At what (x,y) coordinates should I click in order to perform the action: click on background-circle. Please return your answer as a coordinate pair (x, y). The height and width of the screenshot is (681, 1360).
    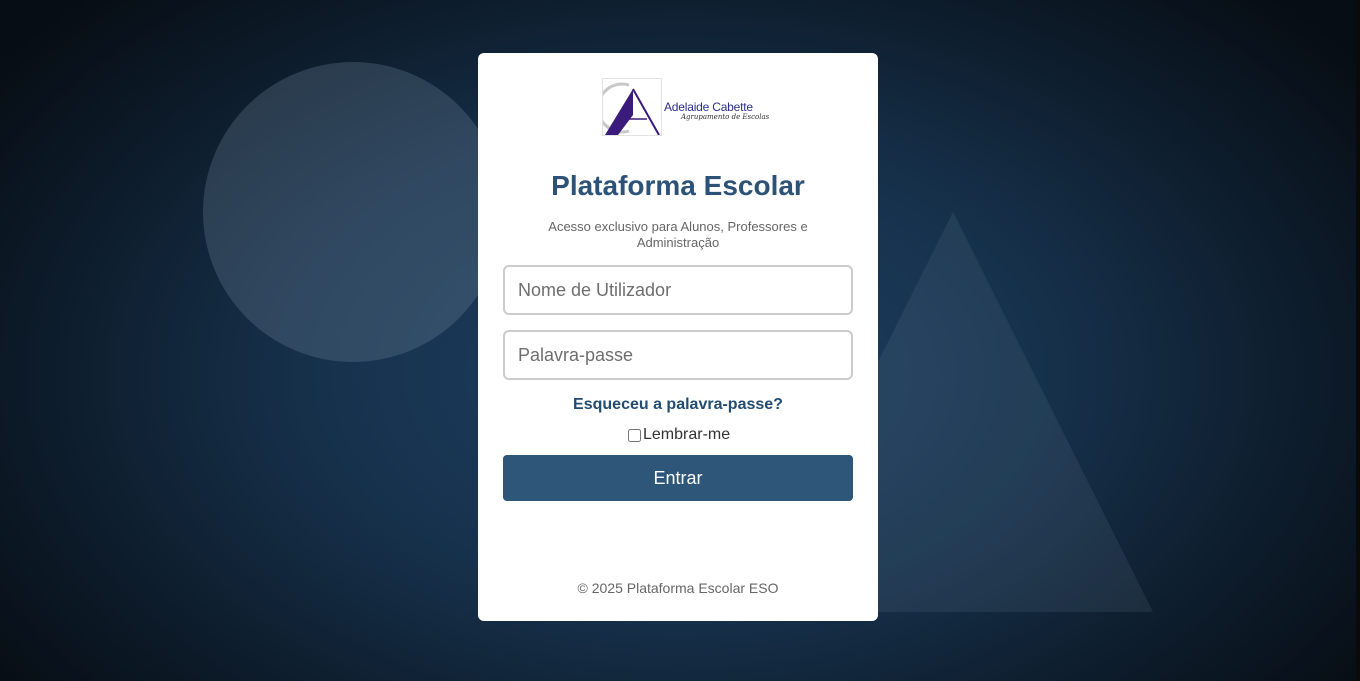
    Looking at the image, I should click on (353, 212).